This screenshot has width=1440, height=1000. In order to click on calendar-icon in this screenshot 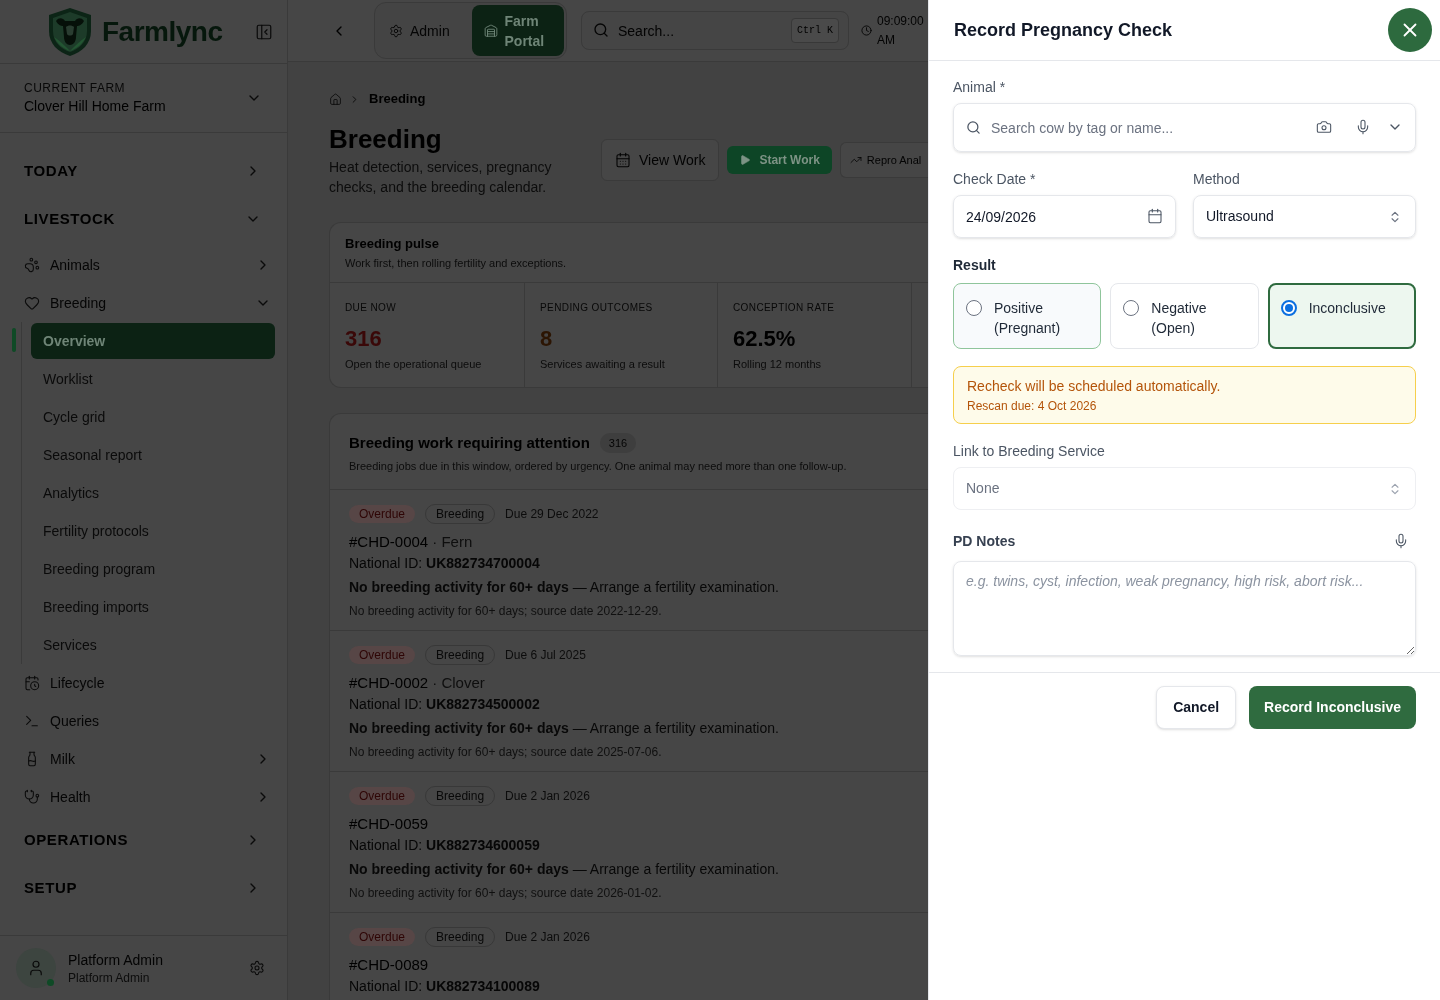, I will do `click(1155, 216)`.